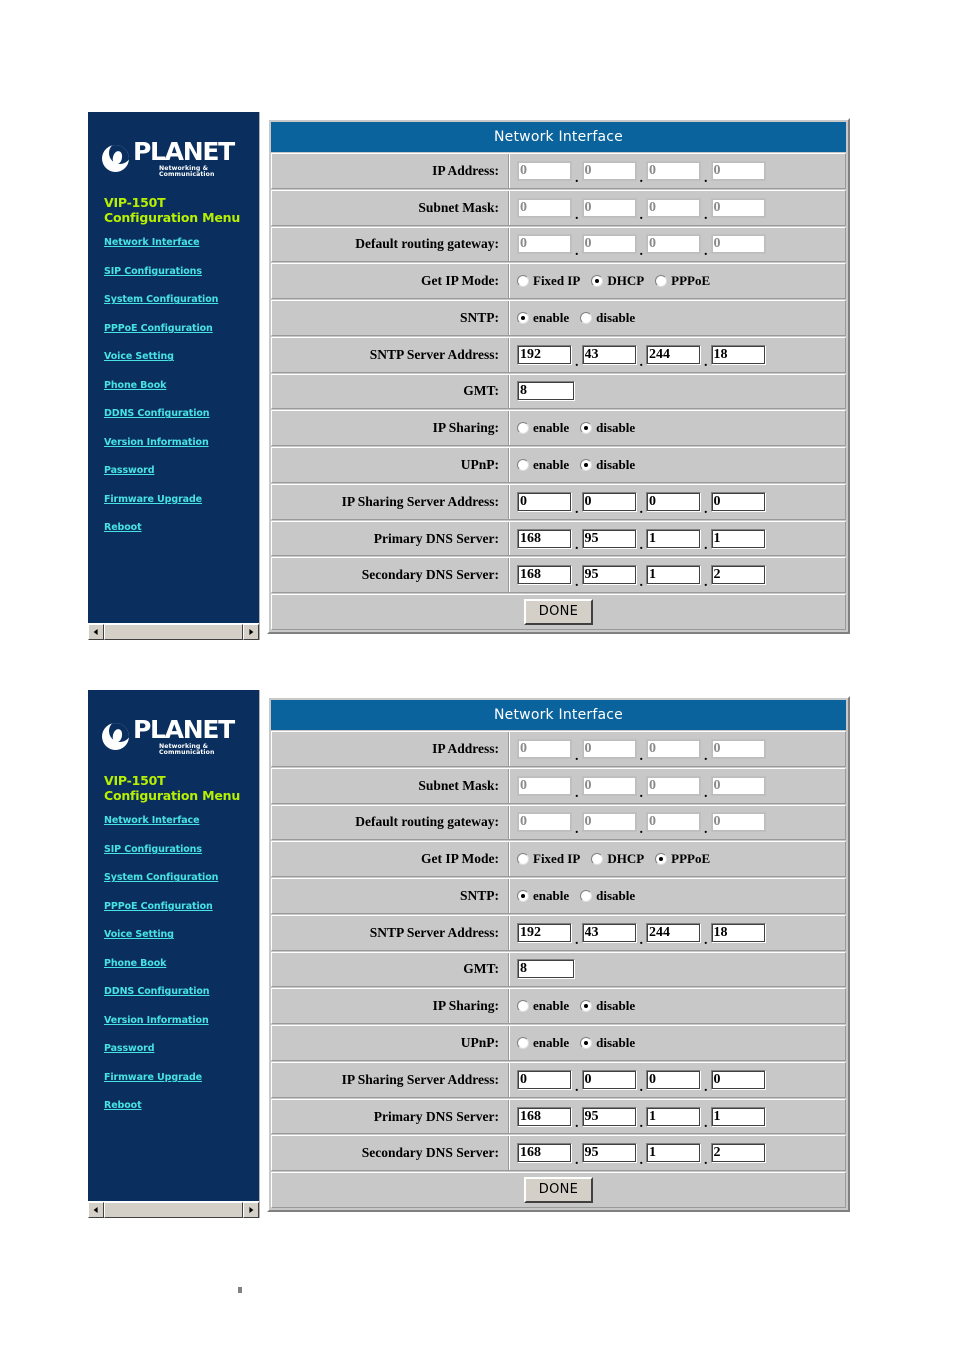 This screenshot has height=1349, width=954. I want to click on radio-get-ip-mode-pppoe: PPPoE, so click(682, 859).